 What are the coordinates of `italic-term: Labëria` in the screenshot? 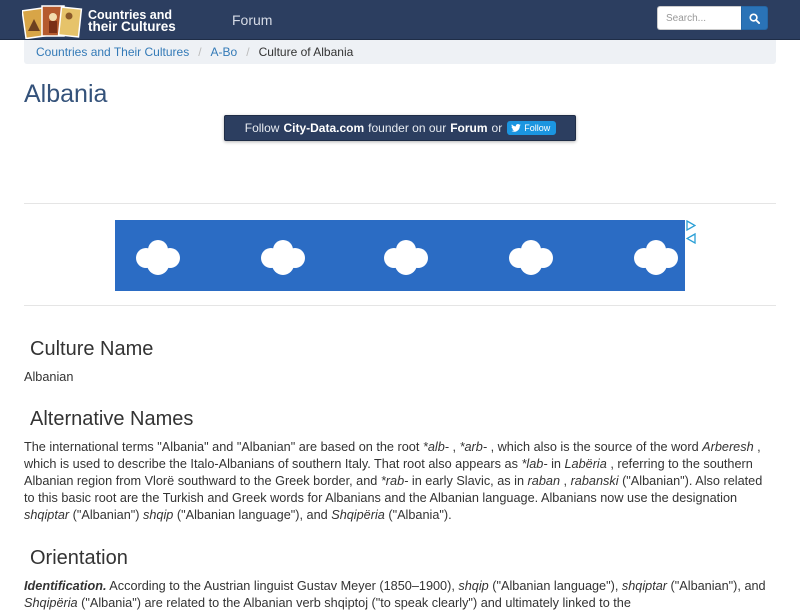 It's located at (585, 464).